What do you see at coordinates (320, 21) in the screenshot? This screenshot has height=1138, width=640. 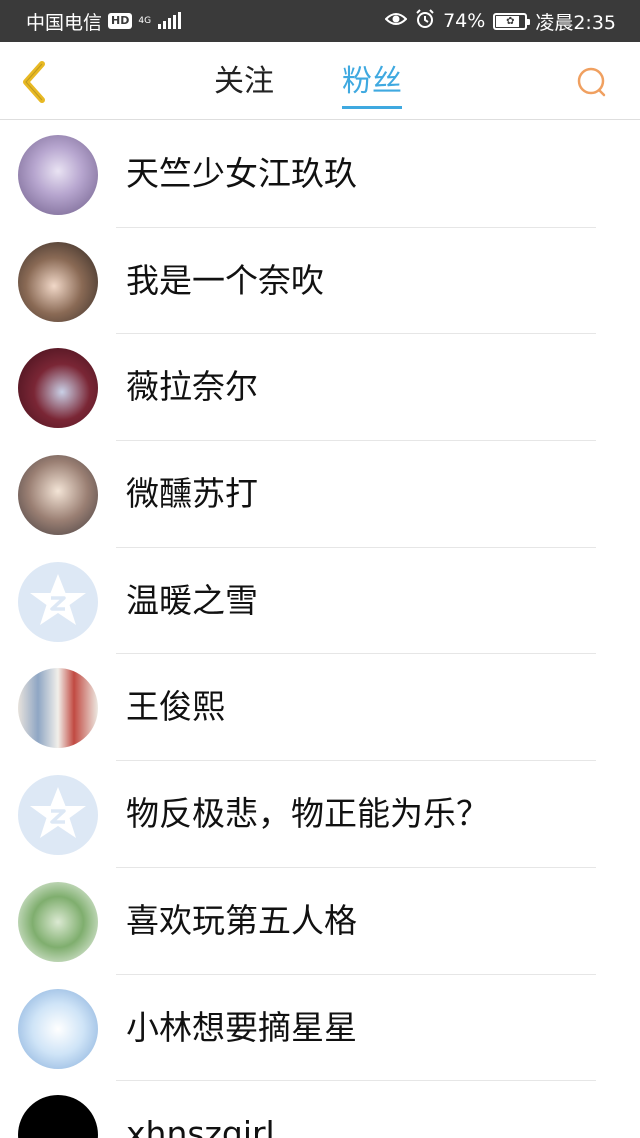 I see `status-bar: 中国电信 HD 4G 74% ✿ 凌晨2:35` at bounding box center [320, 21].